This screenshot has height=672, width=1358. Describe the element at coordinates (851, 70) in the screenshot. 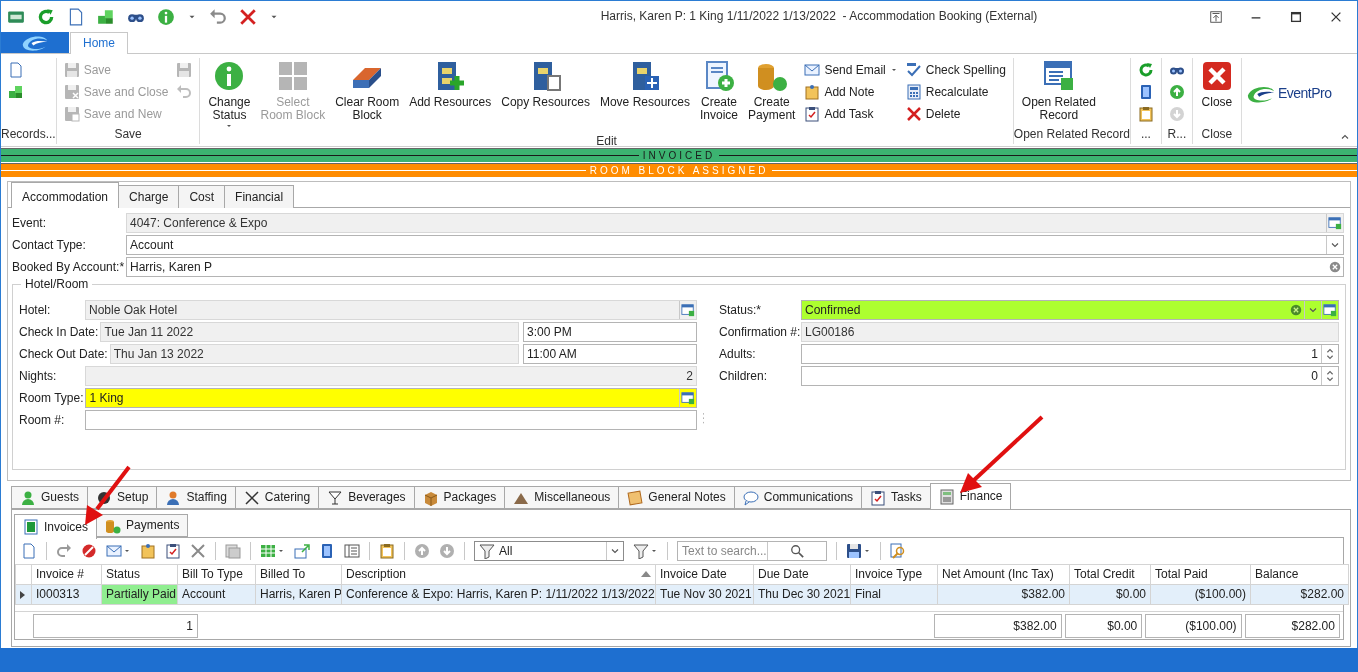

I see `ribbon-button: Send Email` at that location.